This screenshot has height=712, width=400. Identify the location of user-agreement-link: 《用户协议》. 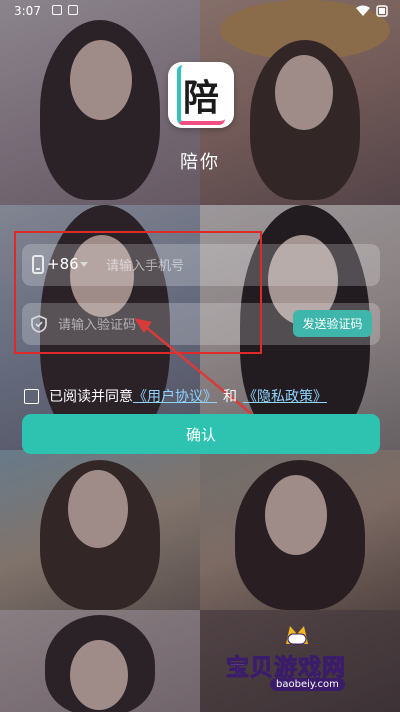
(175, 396).